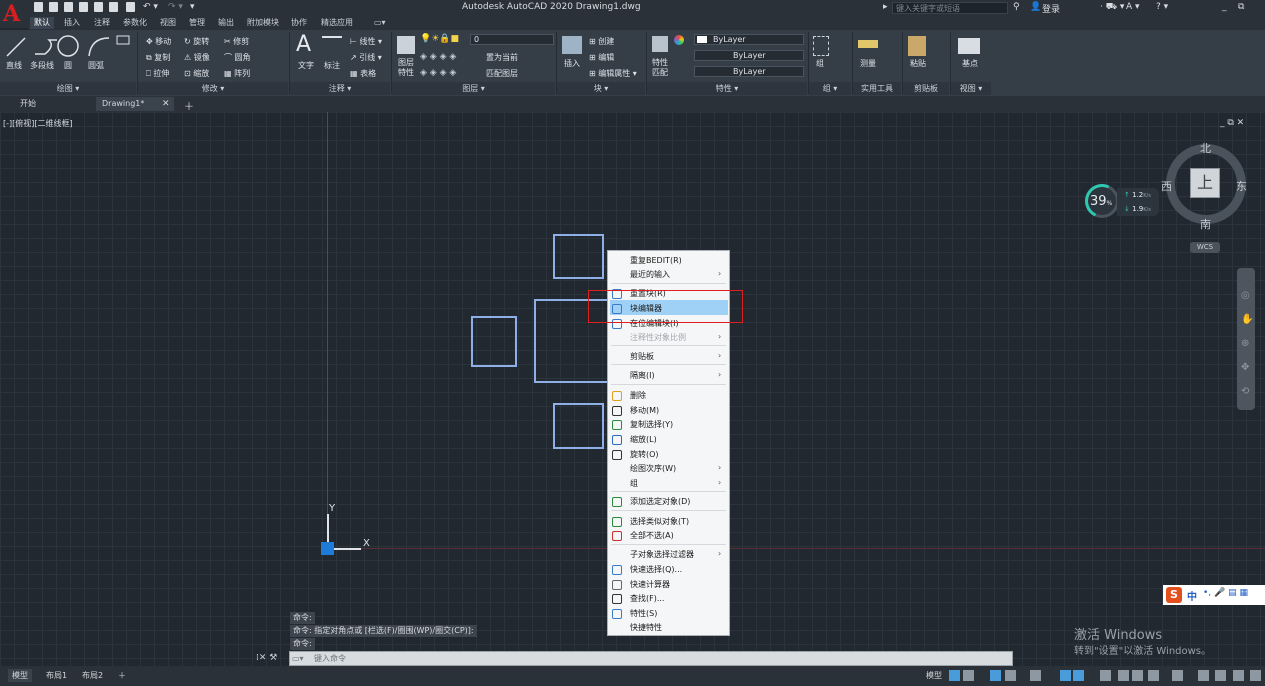  Describe the element at coordinates (1205, 148) in the screenshot. I see `compass-north: 北` at that location.